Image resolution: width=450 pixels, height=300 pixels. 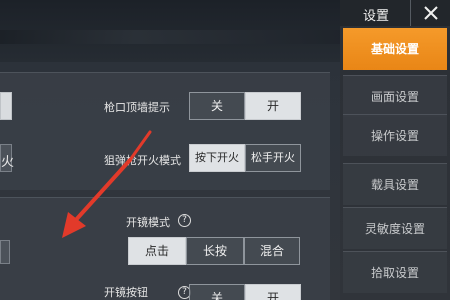 I want to click on scope-mode-label: 开镜模式, so click(x=148, y=222).